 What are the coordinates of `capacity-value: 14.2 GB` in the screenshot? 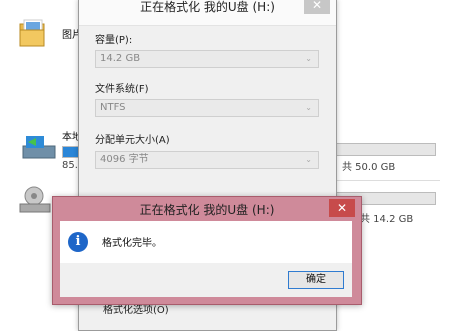 It's located at (120, 58).